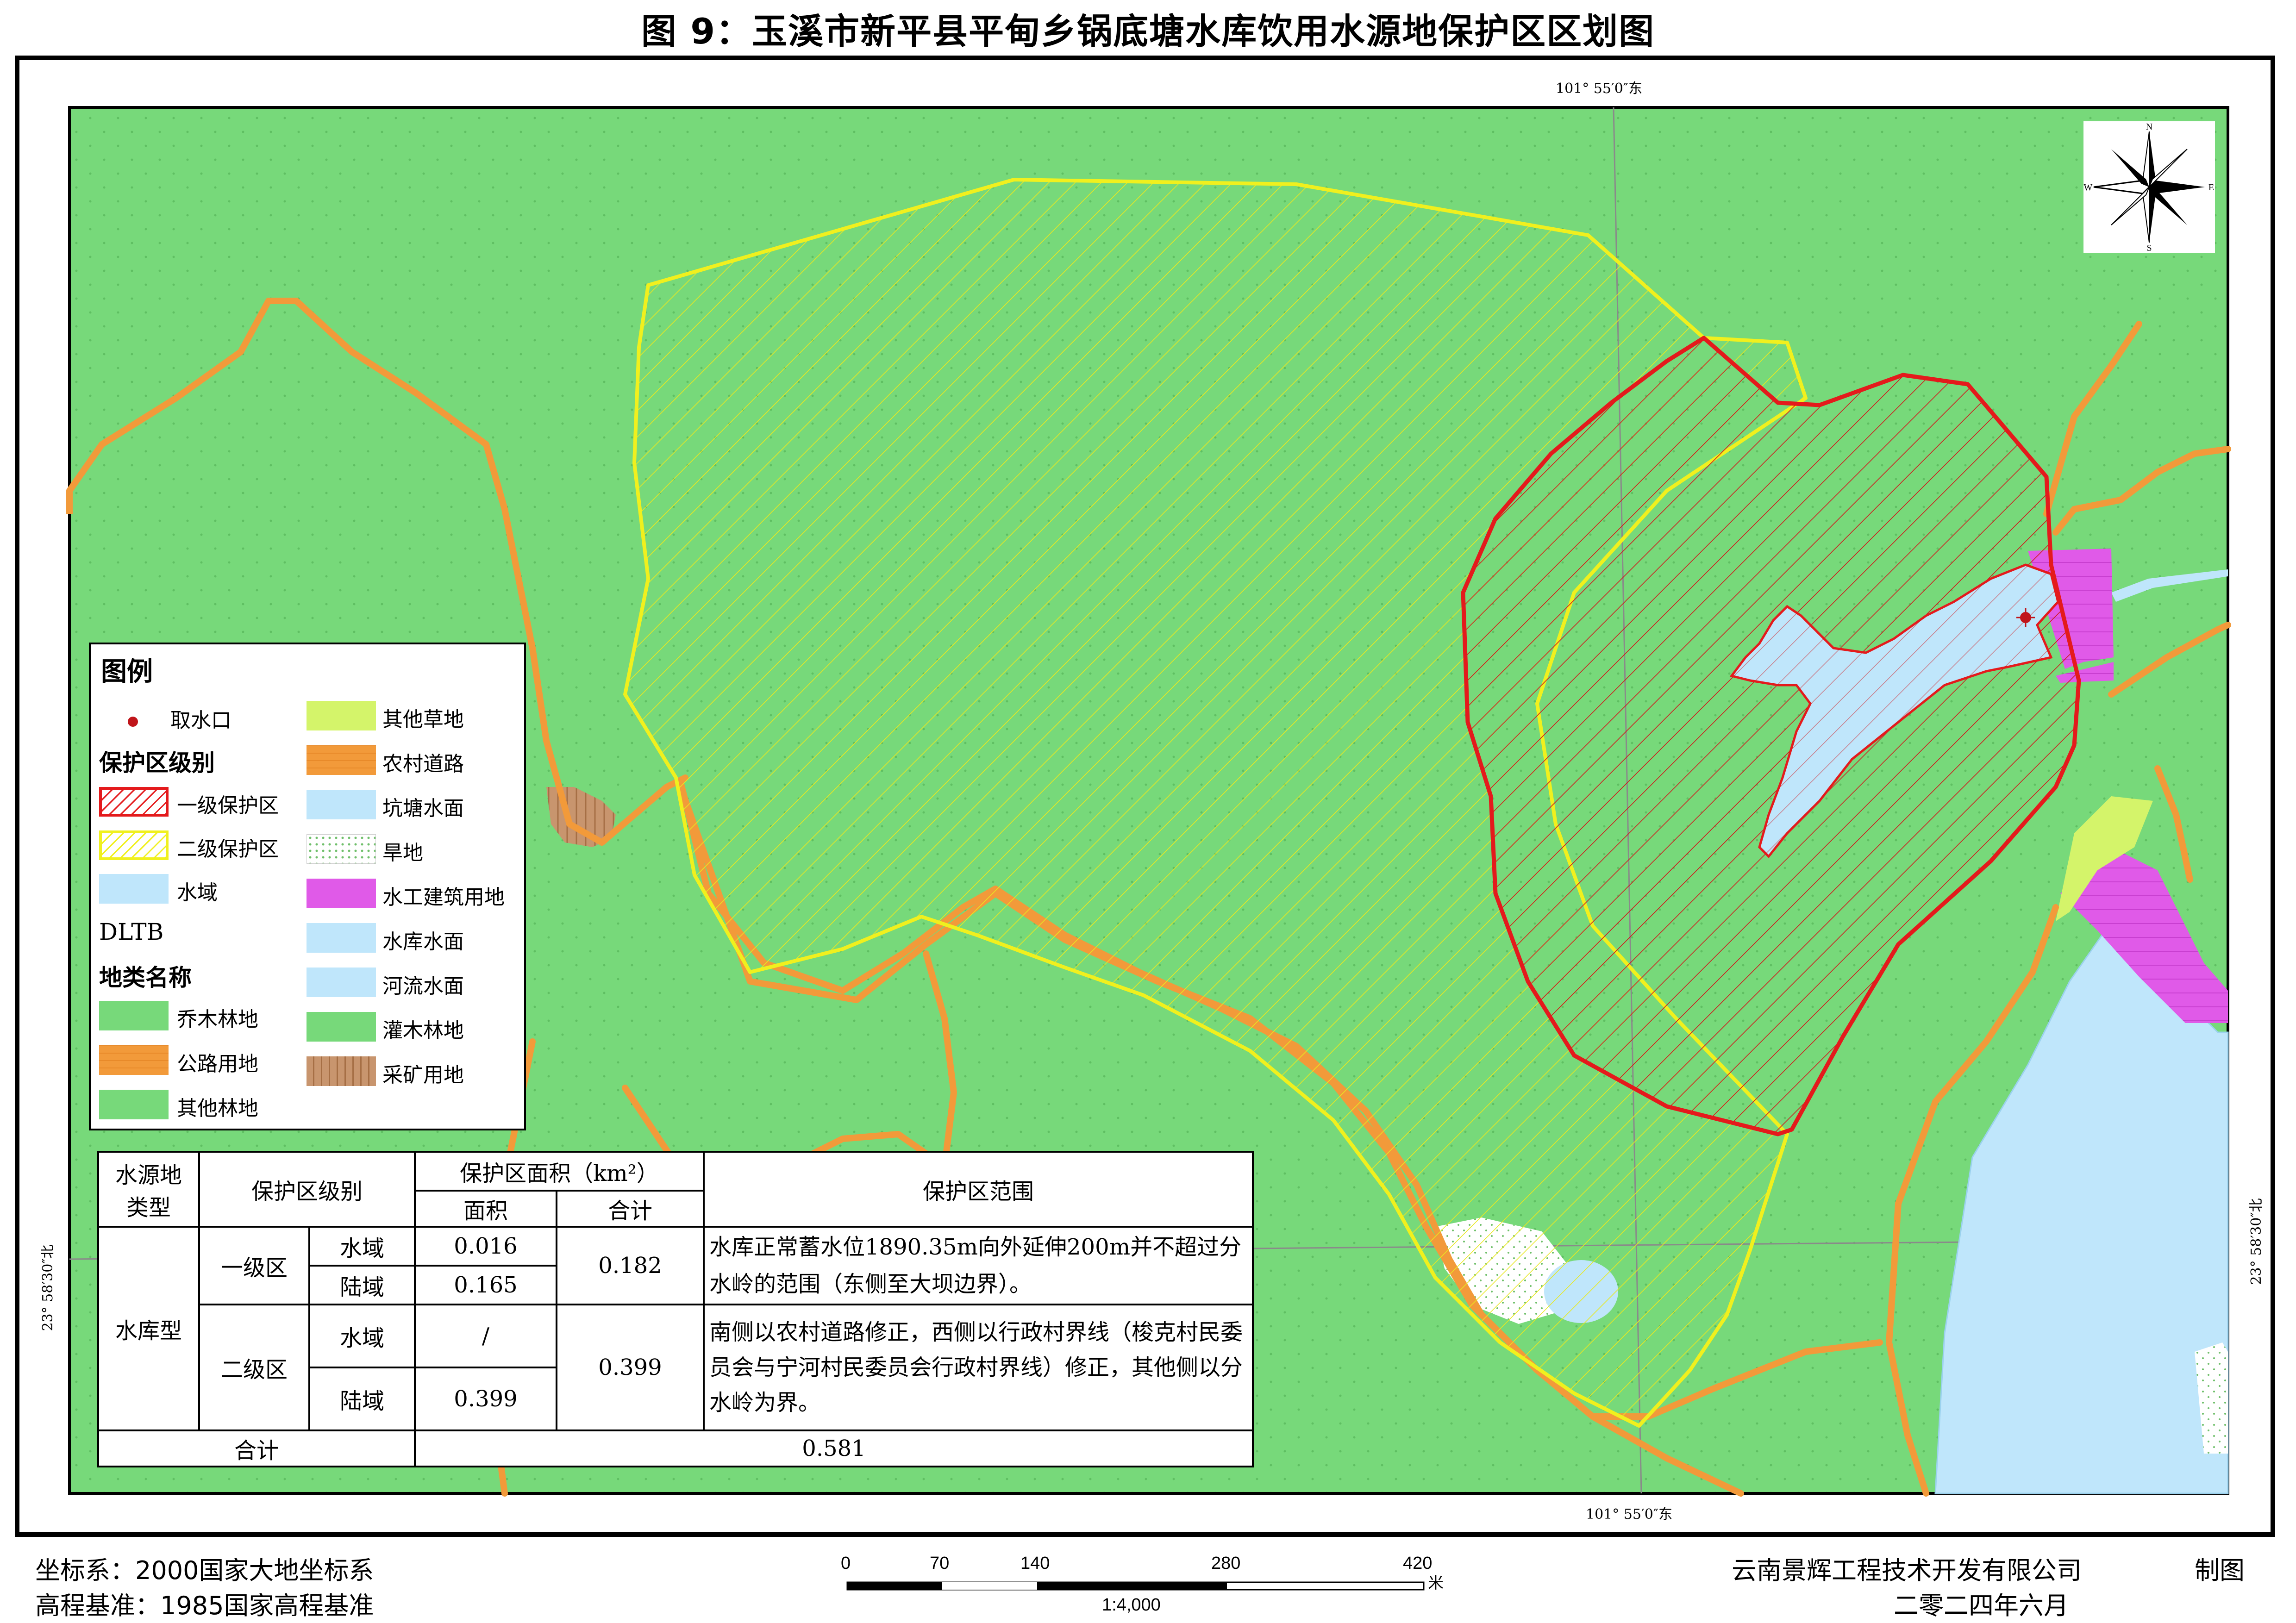 The image size is (2296, 1623). I want to click on org-label: 云南景辉工程技术开发有限公司, so click(1907, 1570).